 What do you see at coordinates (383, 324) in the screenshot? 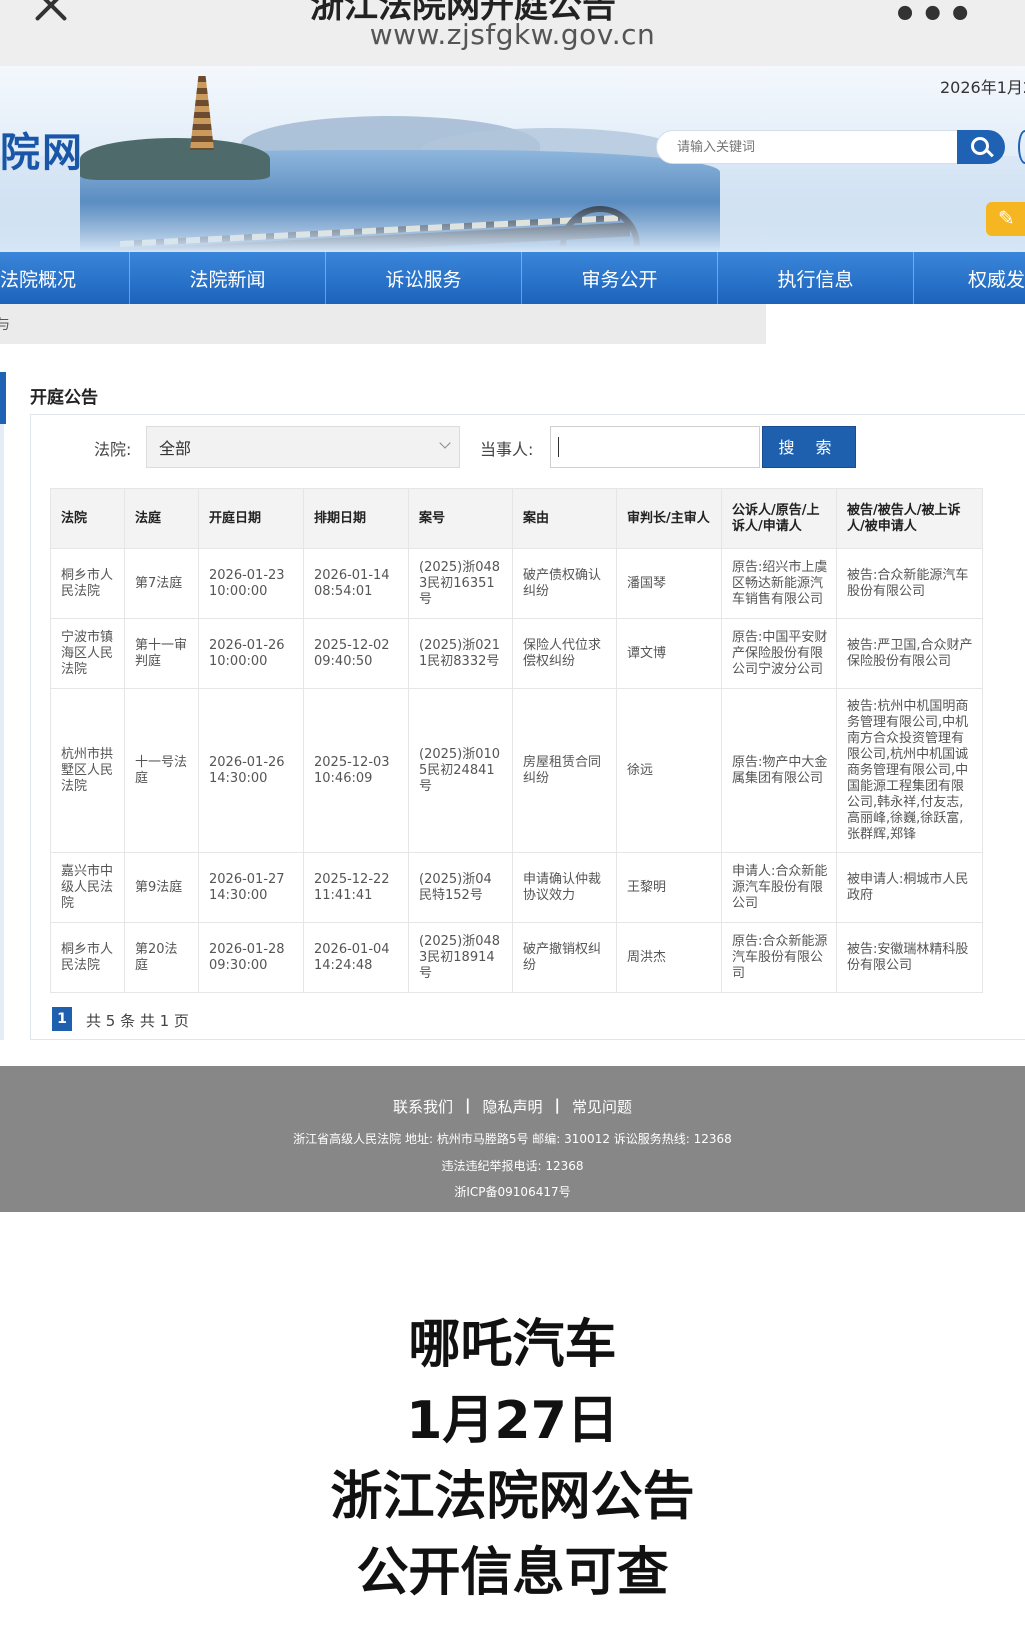
I see `breadcrumb: 与` at bounding box center [383, 324].